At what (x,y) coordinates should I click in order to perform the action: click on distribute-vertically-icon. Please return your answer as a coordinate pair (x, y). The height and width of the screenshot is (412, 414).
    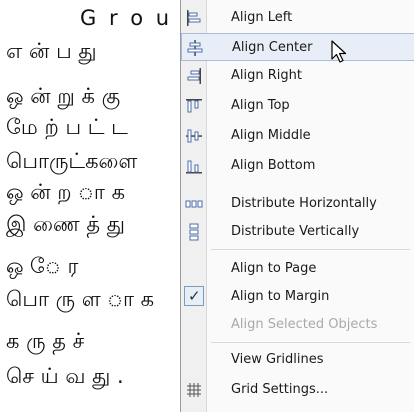
    Looking at the image, I should click on (194, 232).